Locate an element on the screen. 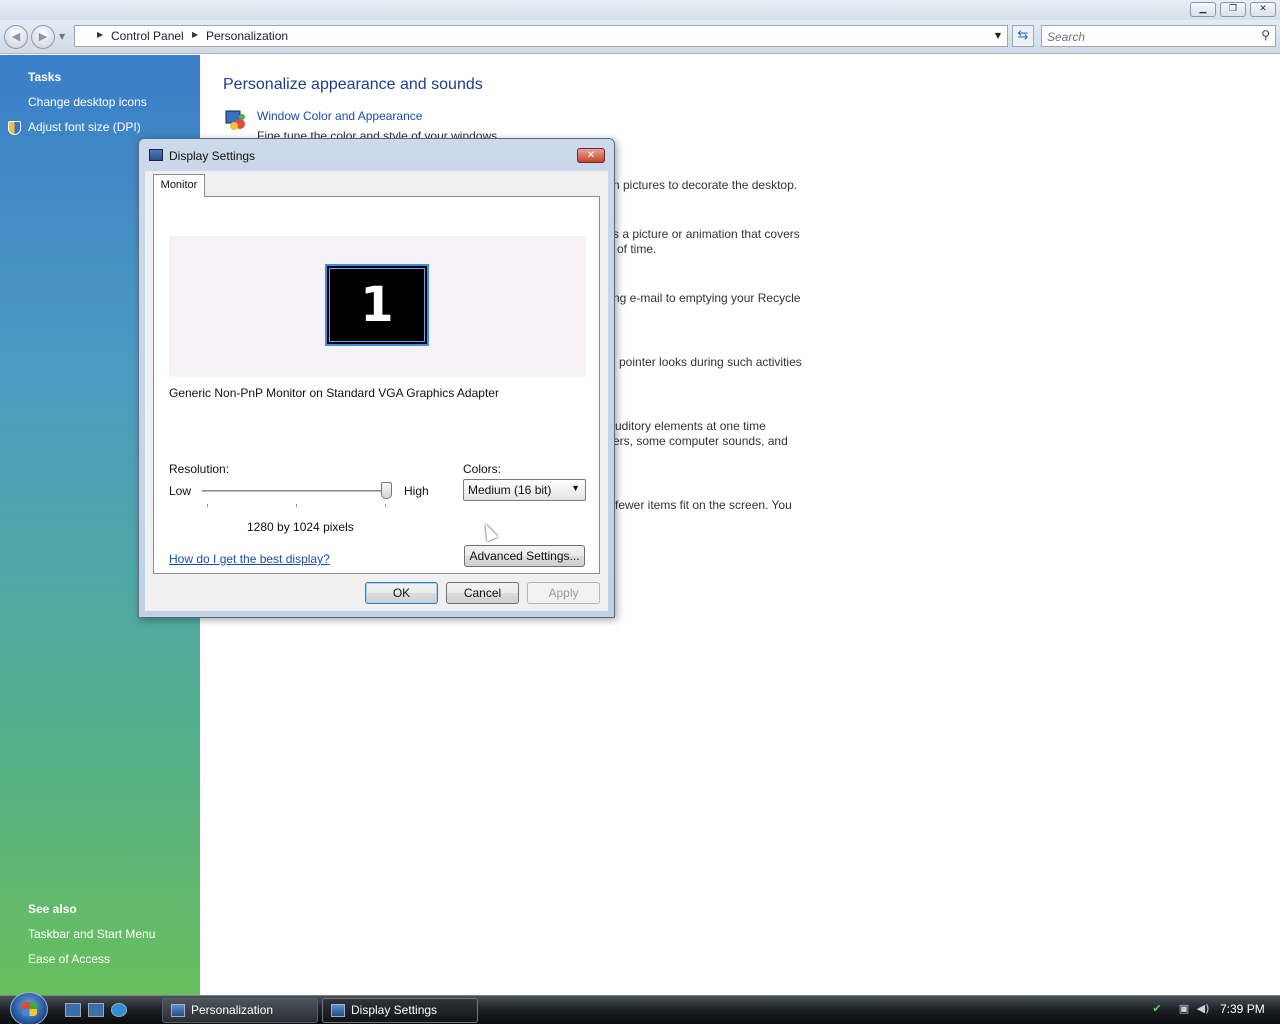  dialog-close-button: ✕ is located at coordinates (591, 155).